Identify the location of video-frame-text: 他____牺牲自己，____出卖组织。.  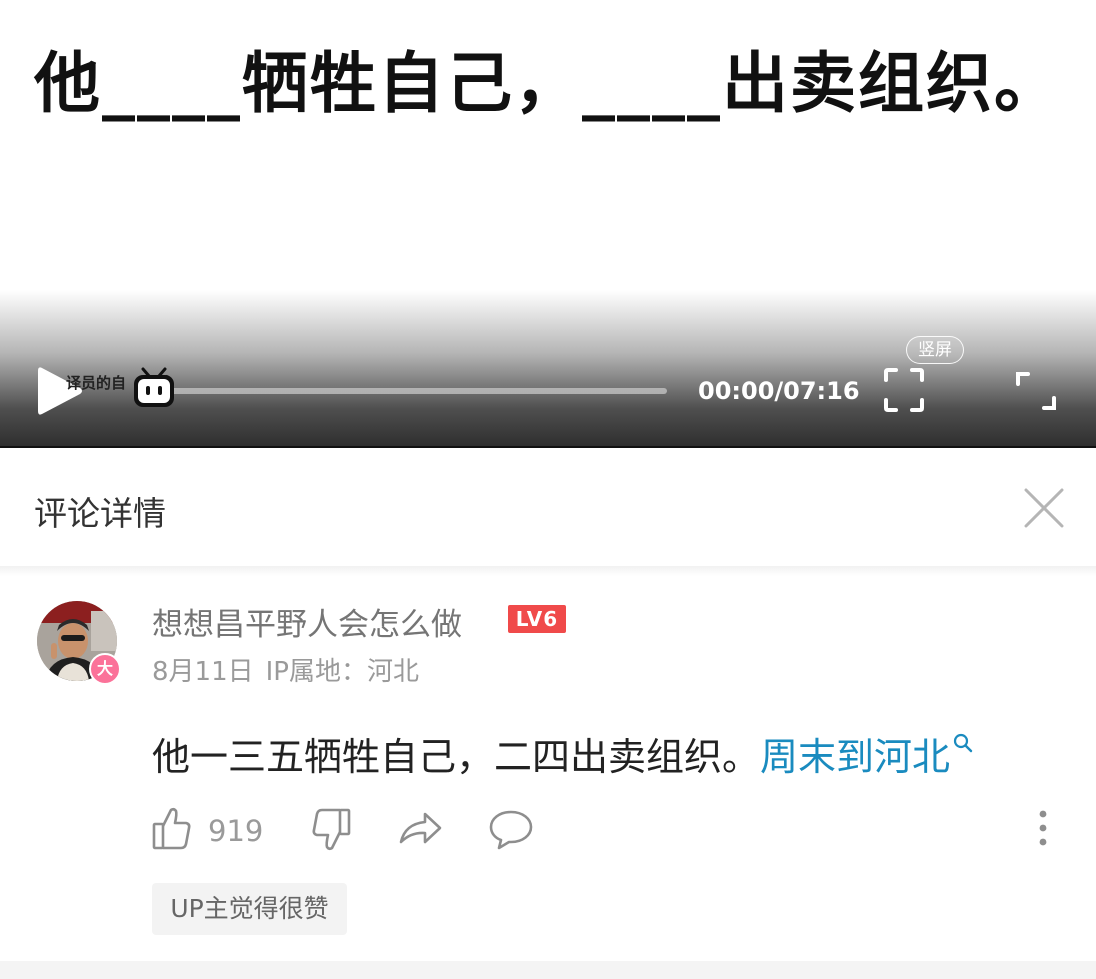
(548, 83).